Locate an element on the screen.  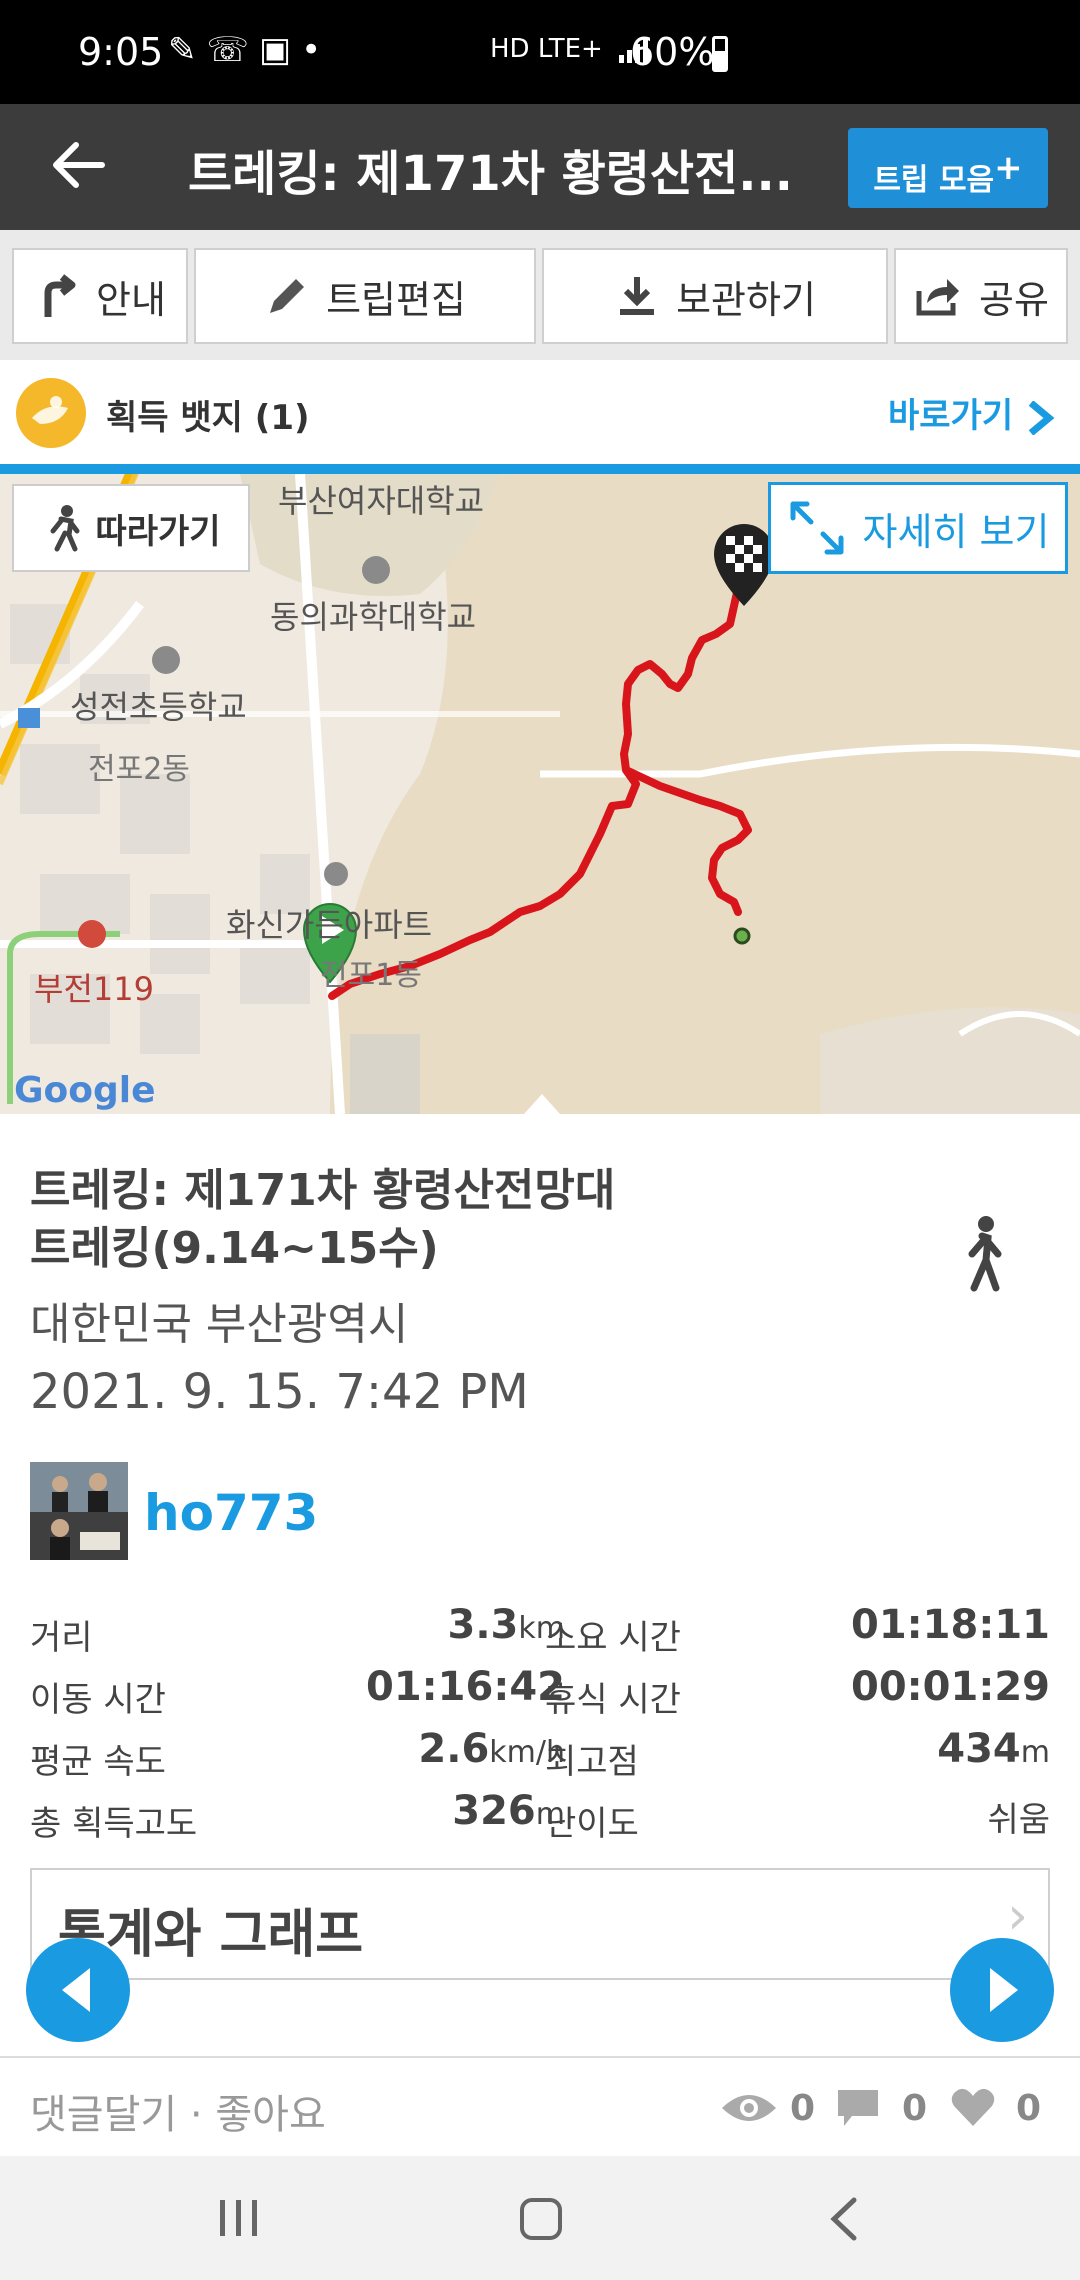
avatar is located at coordinates (79, 1511).